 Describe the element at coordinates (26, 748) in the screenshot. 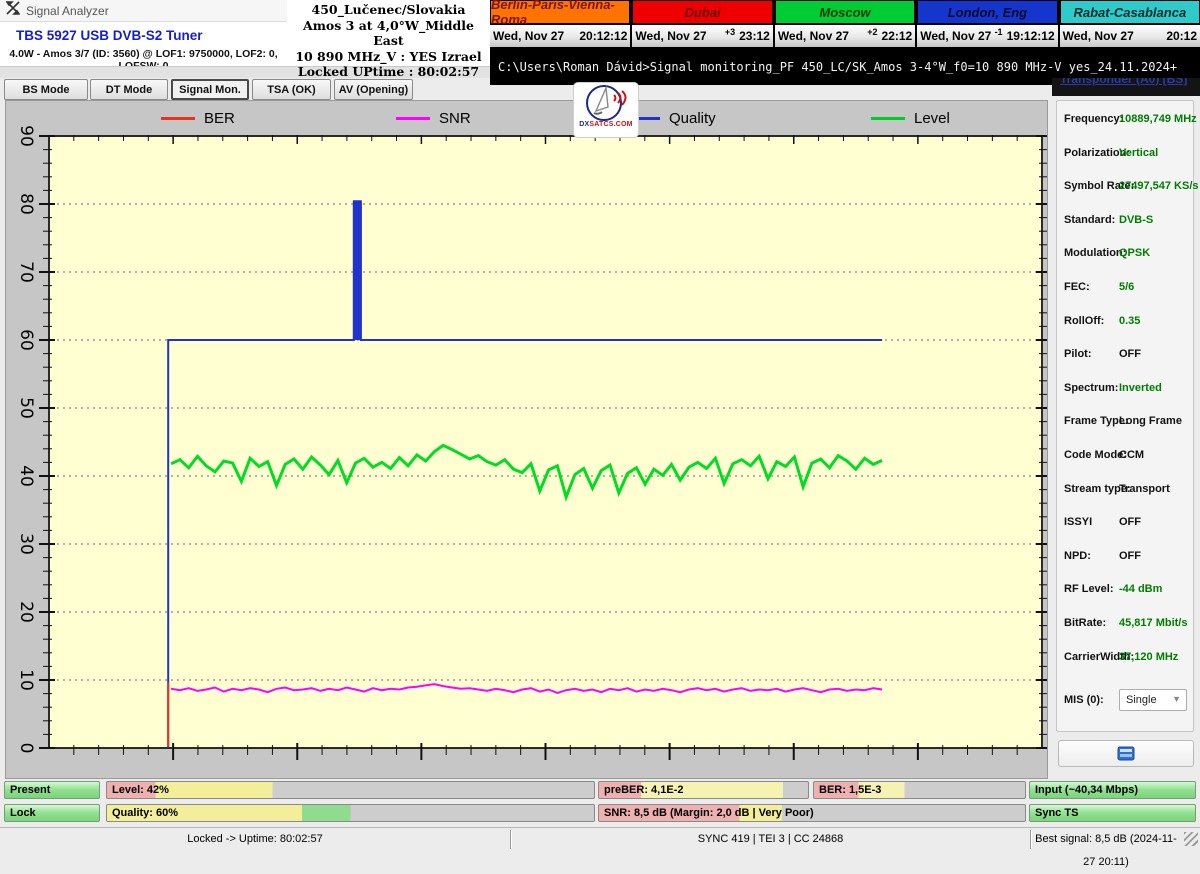

I see `svg-text: 0` at that location.